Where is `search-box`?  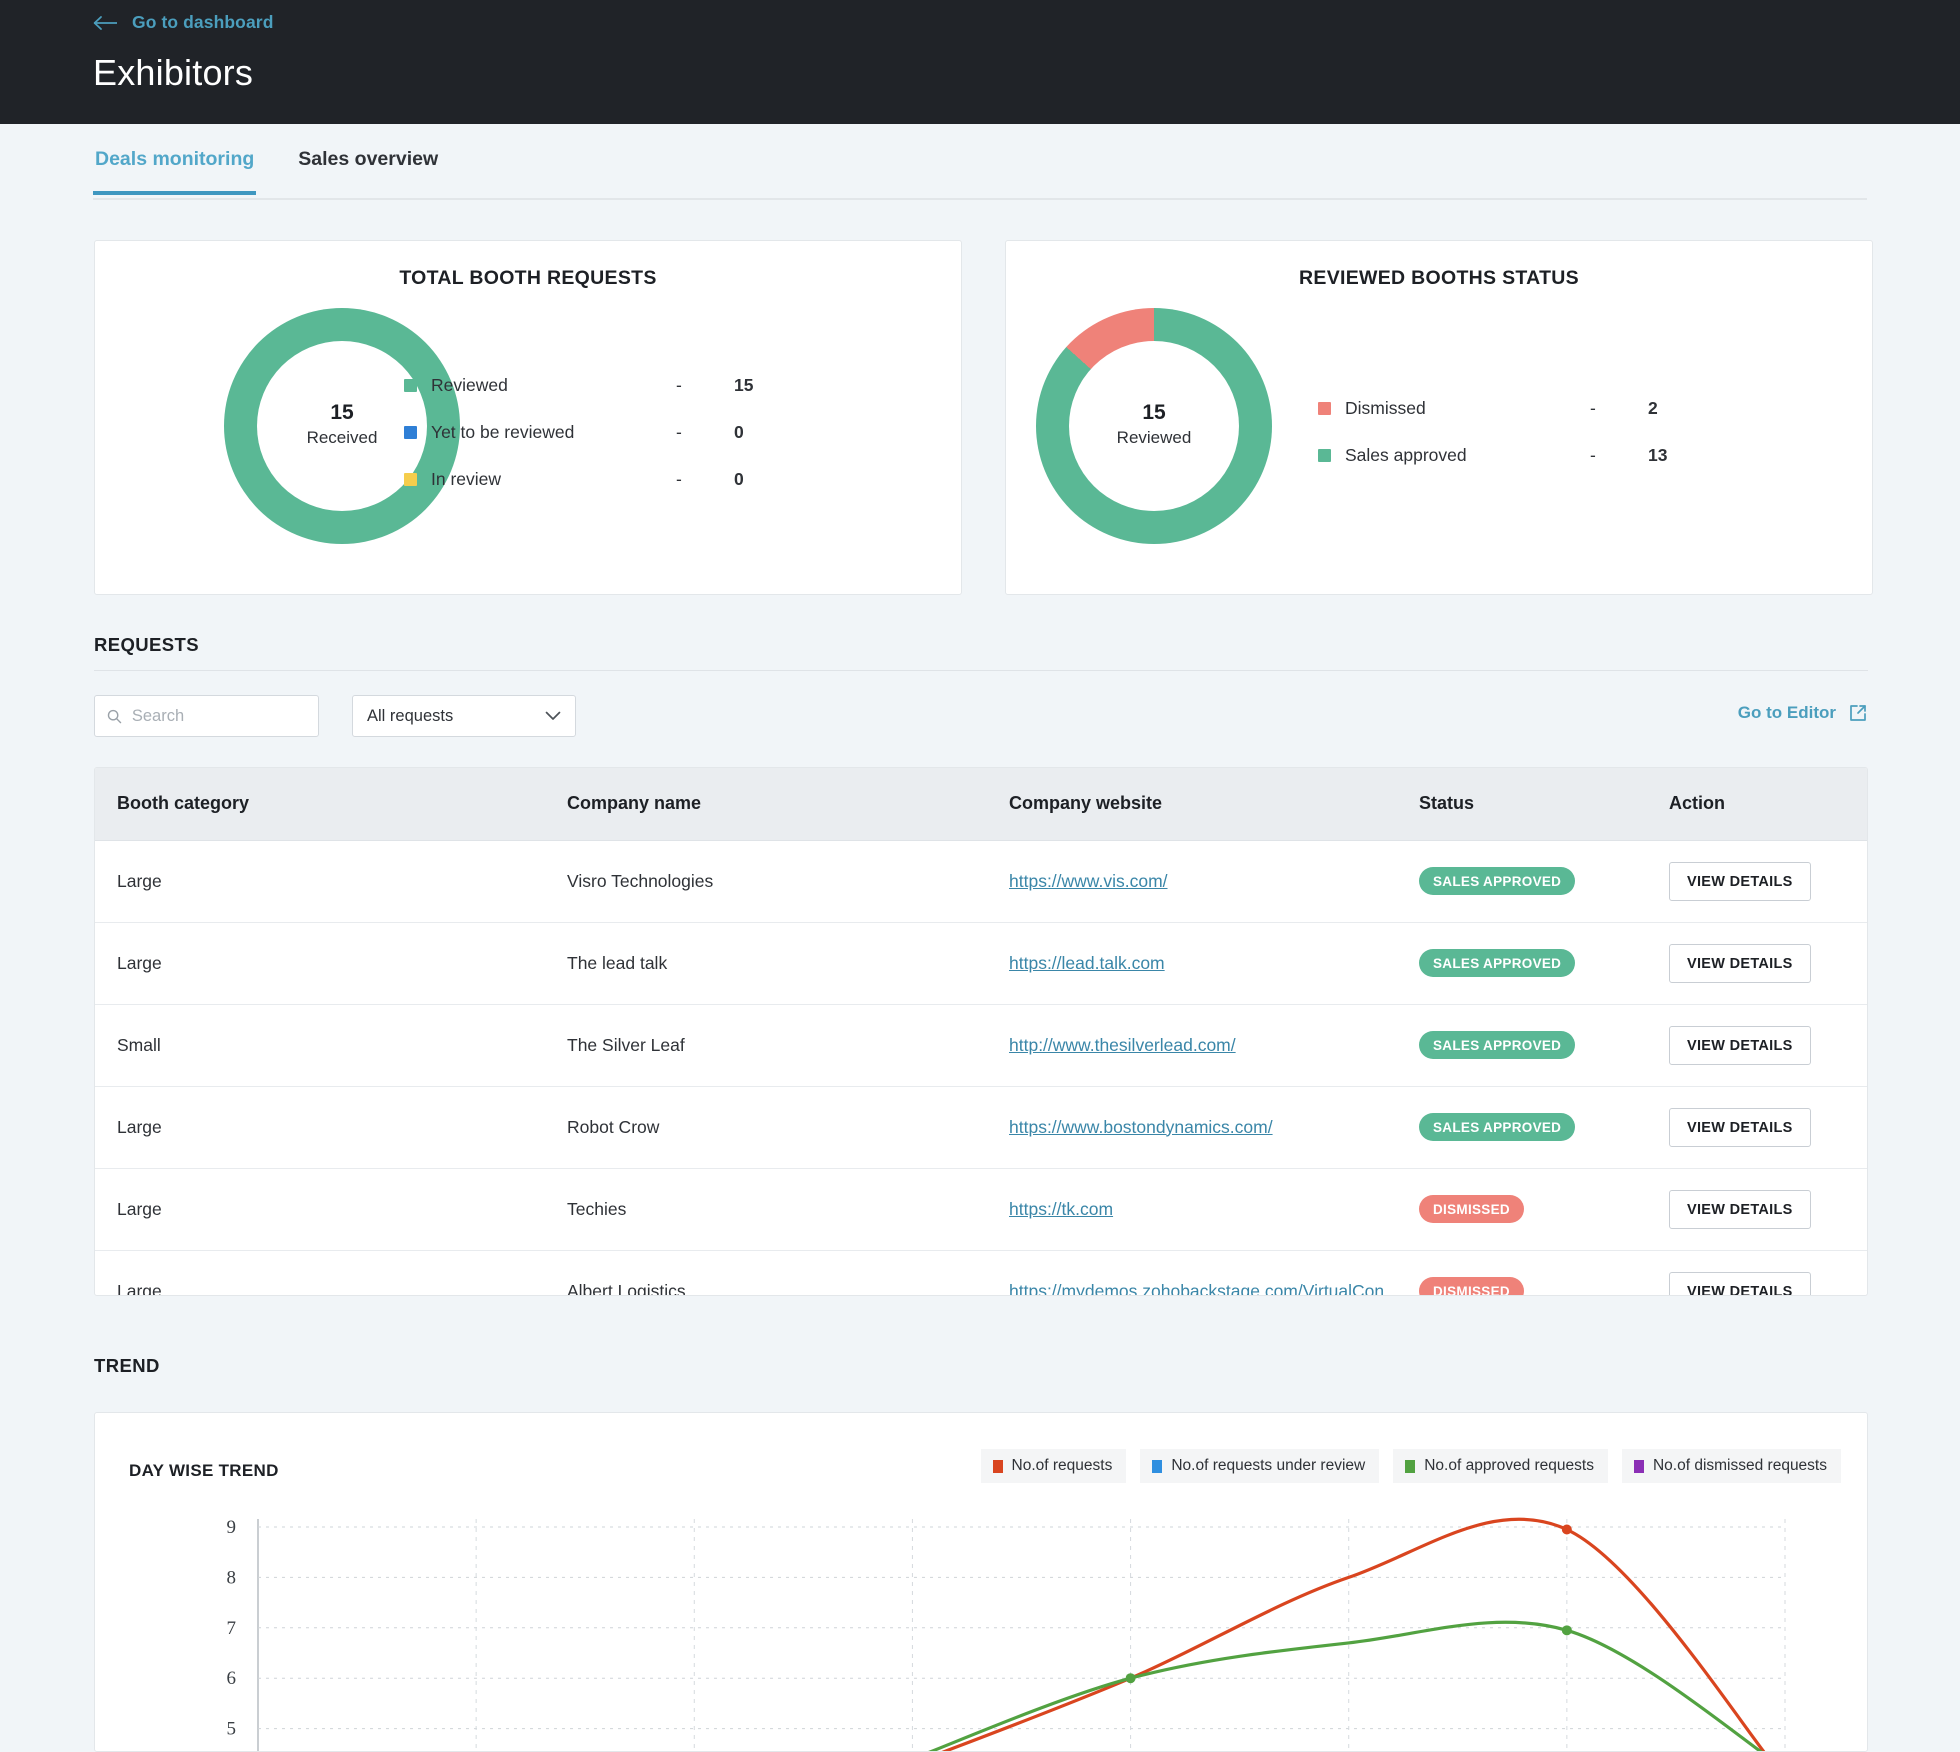 search-box is located at coordinates (206, 716).